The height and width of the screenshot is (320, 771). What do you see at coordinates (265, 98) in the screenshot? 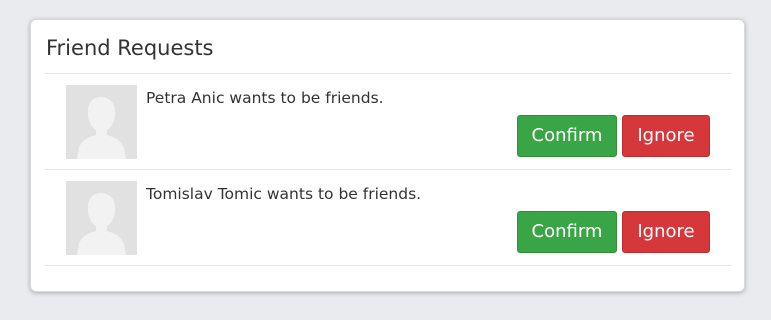
I see `request-message: Petra Anic wants to be friends.` at bounding box center [265, 98].